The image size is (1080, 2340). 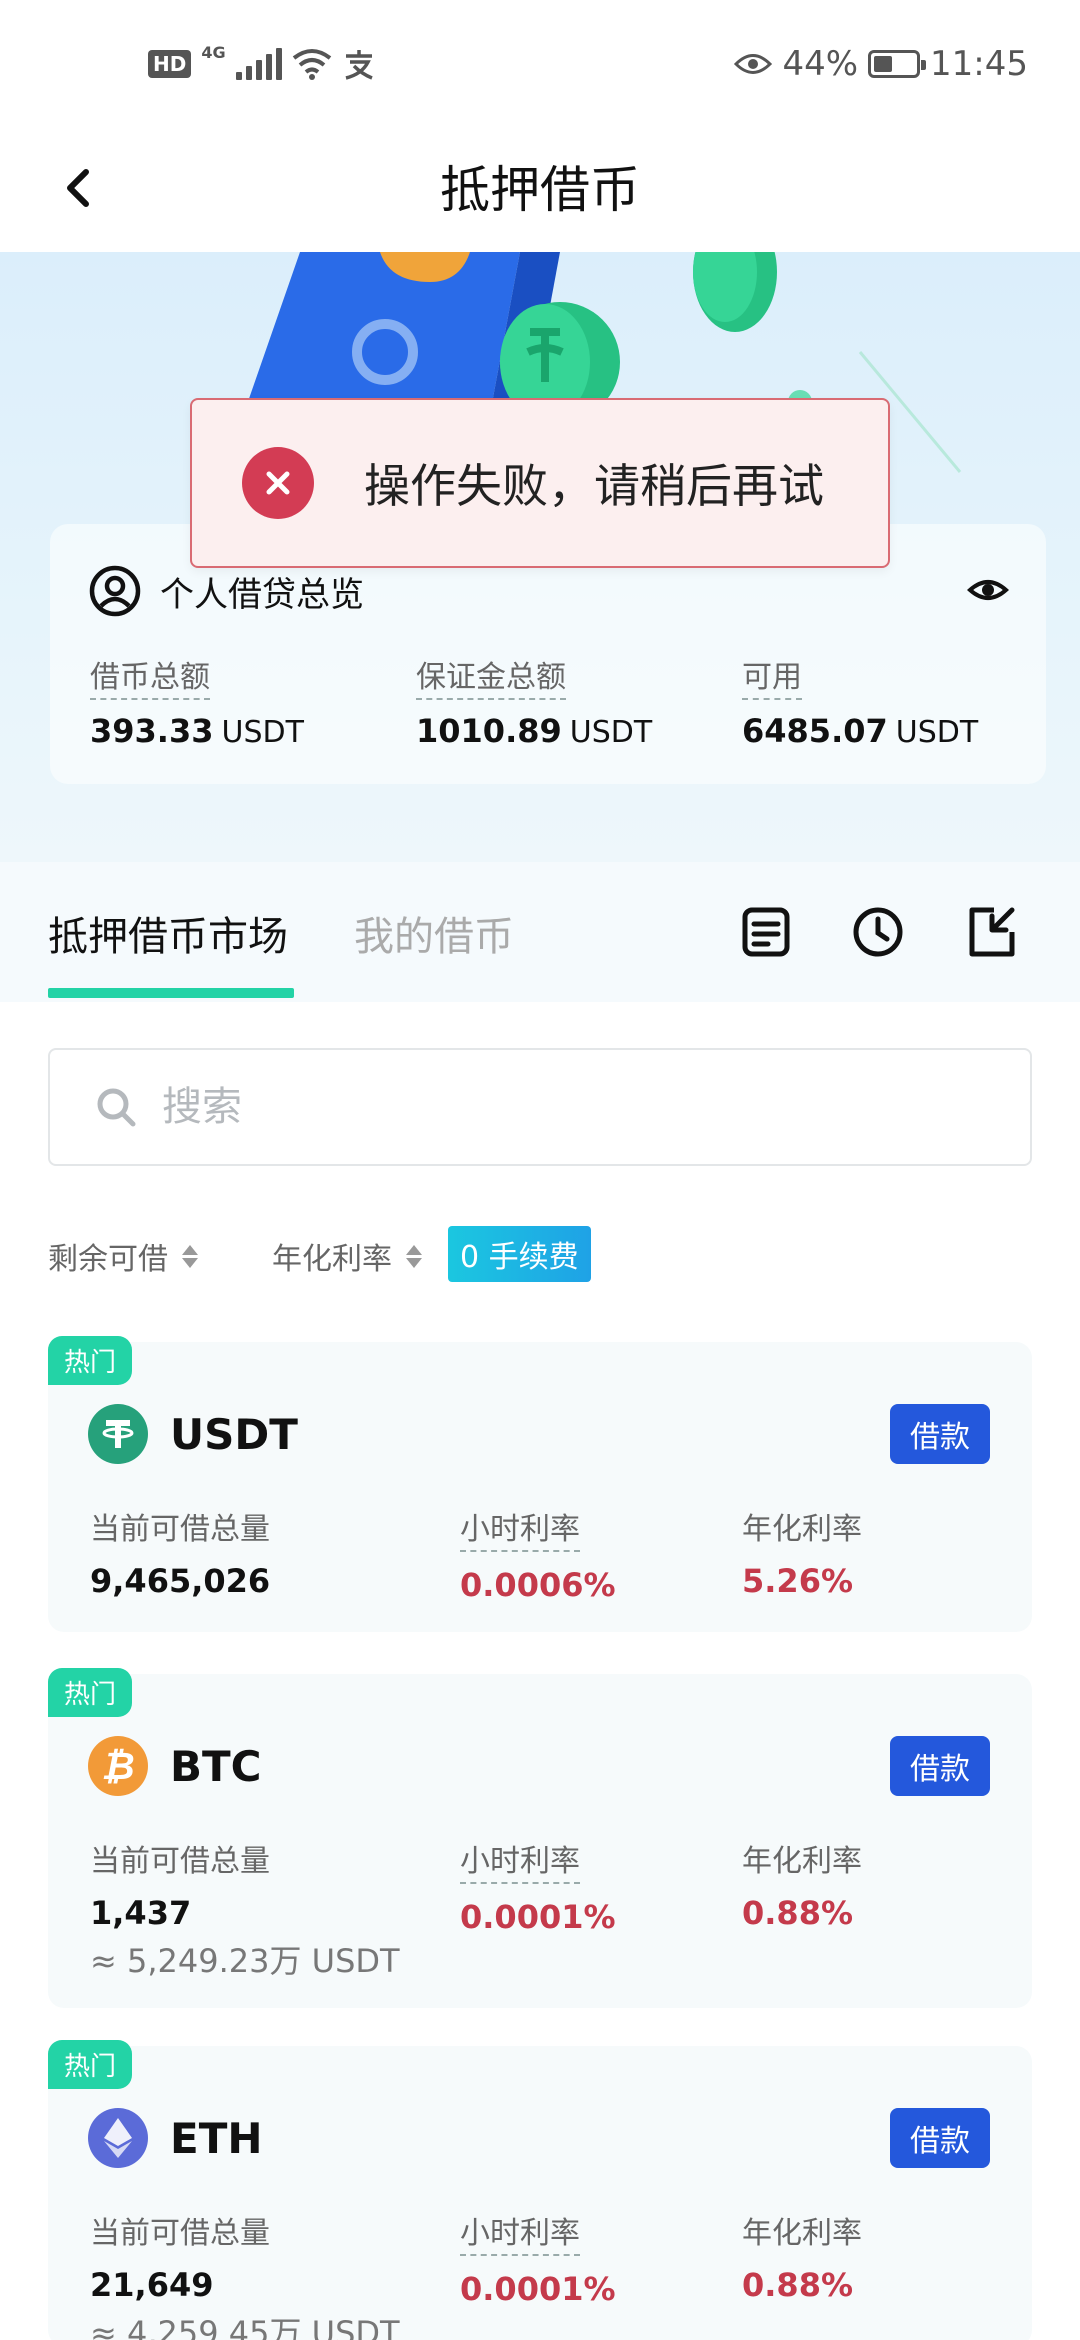 I want to click on stat-label: 保证金总额, so click(x=491, y=676).